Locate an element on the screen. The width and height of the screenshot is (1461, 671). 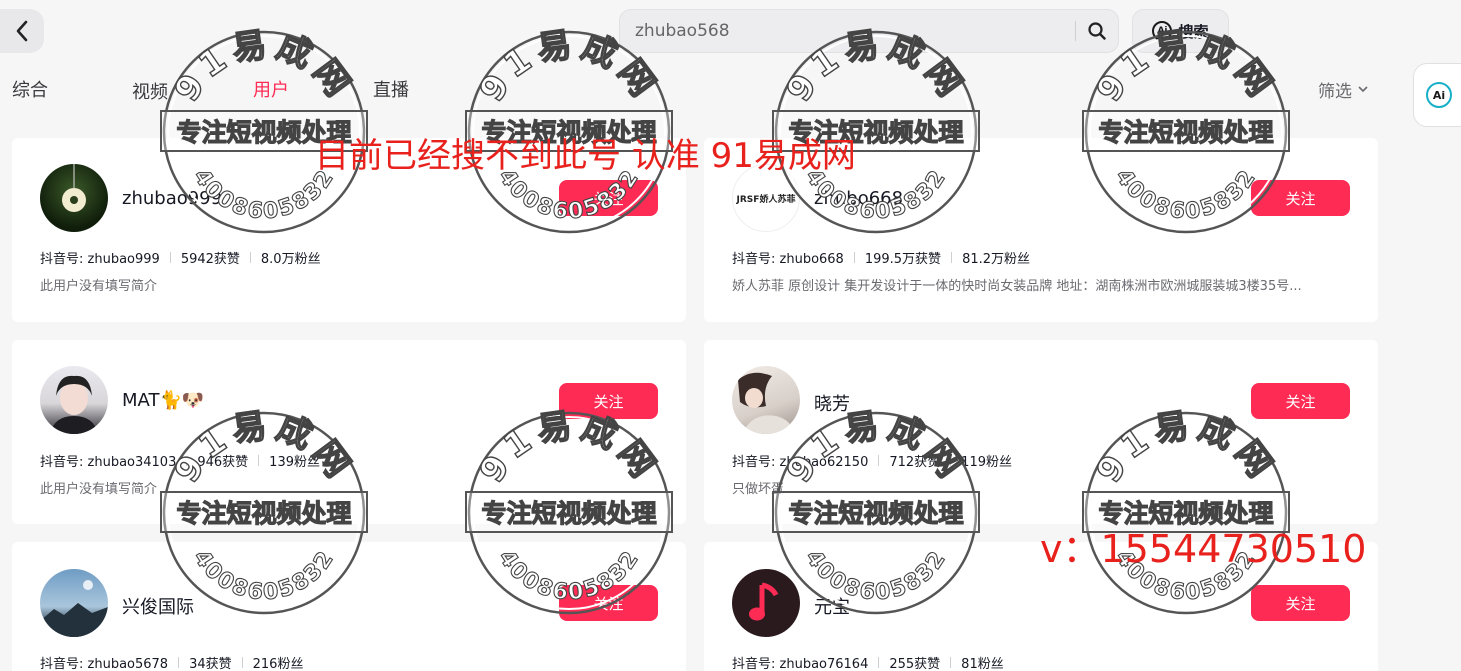
tab-video: 视频 is located at coordinates (150, 91).